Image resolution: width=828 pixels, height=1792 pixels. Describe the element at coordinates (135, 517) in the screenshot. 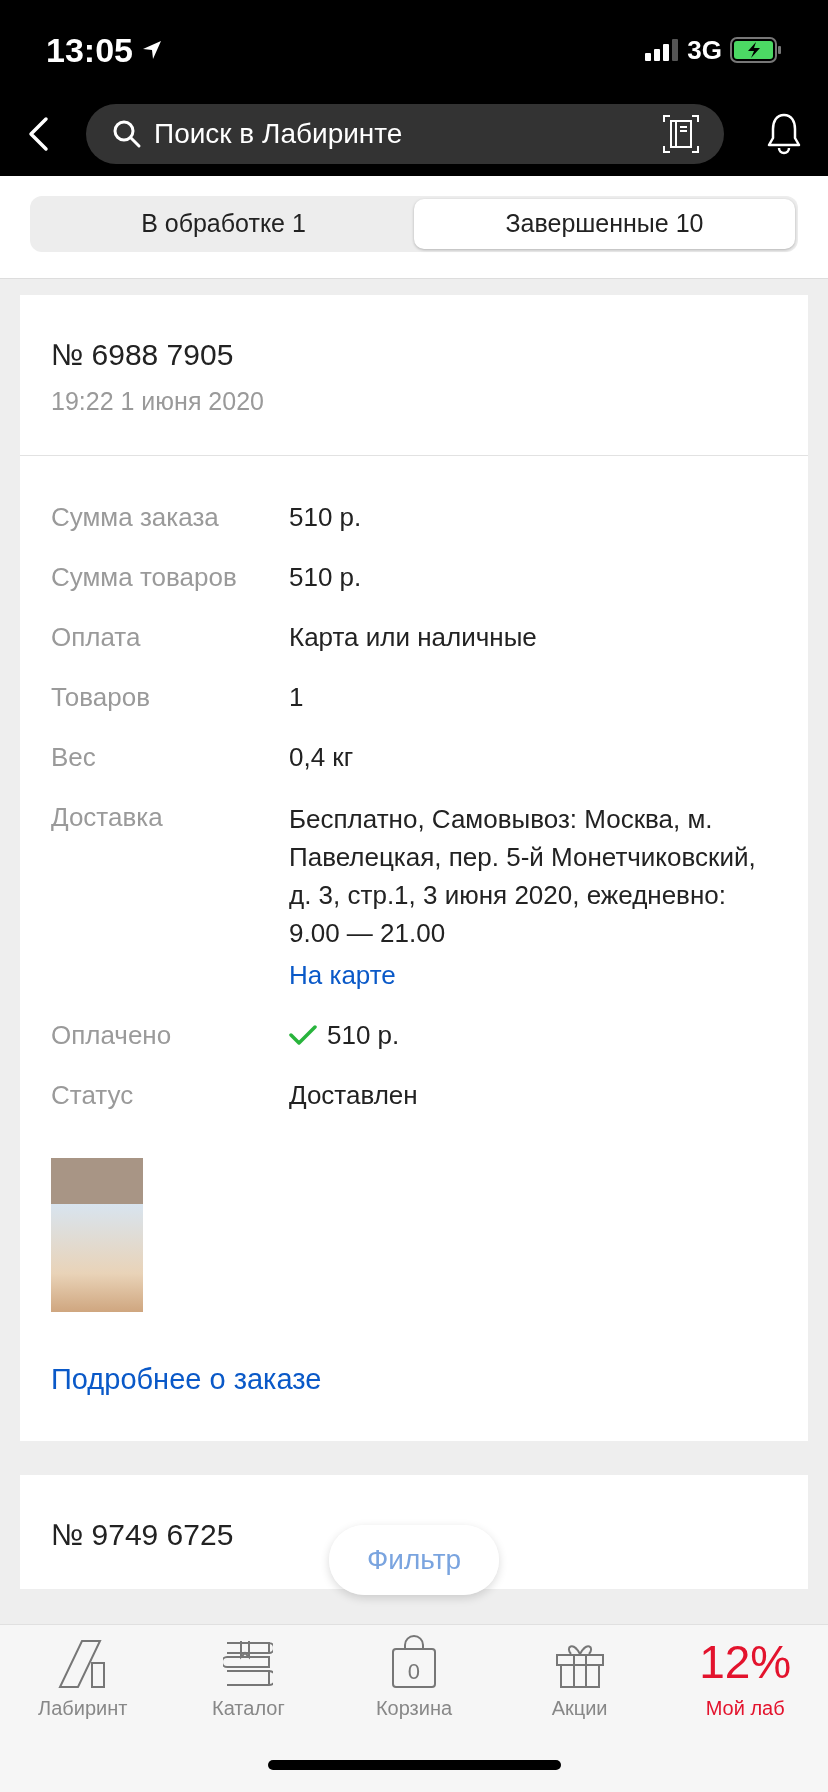

I see `detail-label: Сумма заказа` at that location.